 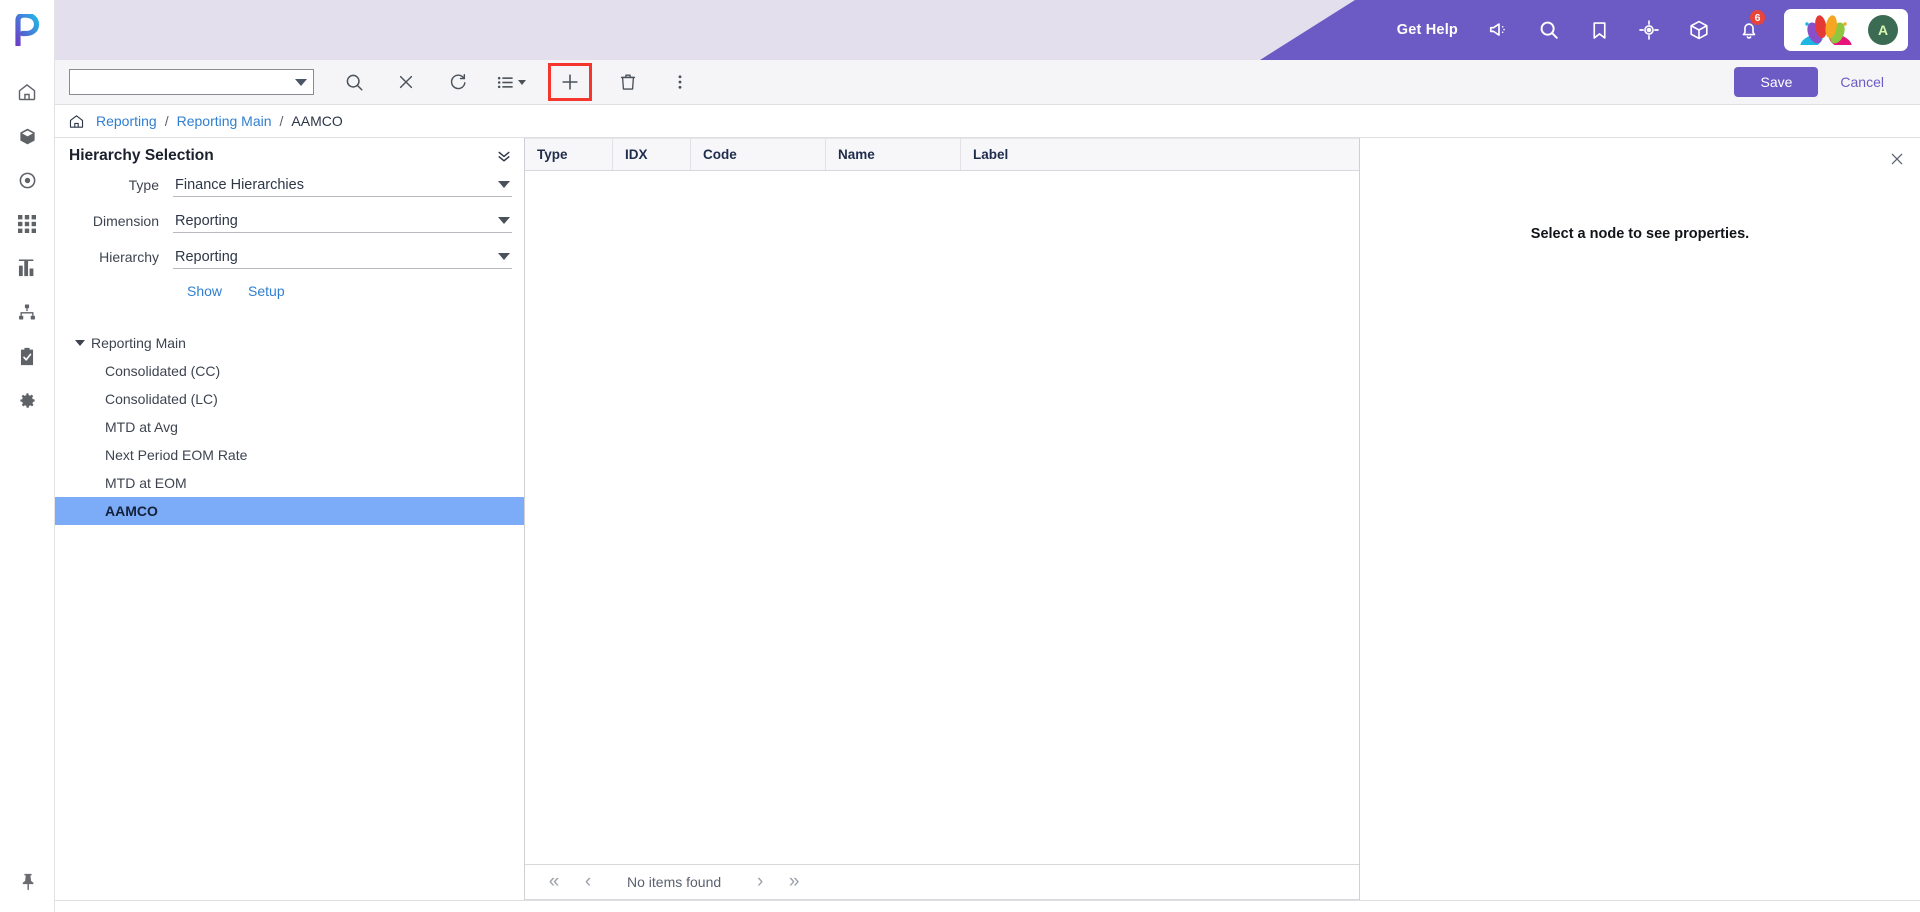 What do you see at coordinates (1862, 82) in the screenshot?
I see `cancel-button: Cancel` at bounding box center [1862, 82].